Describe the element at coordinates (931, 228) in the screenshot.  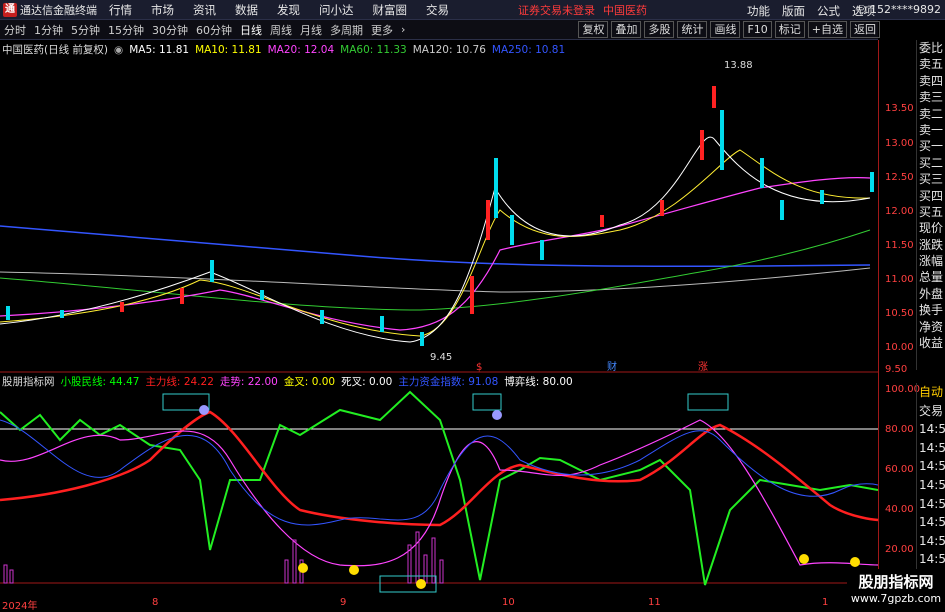
I see `quote-label: 现价` at that location.